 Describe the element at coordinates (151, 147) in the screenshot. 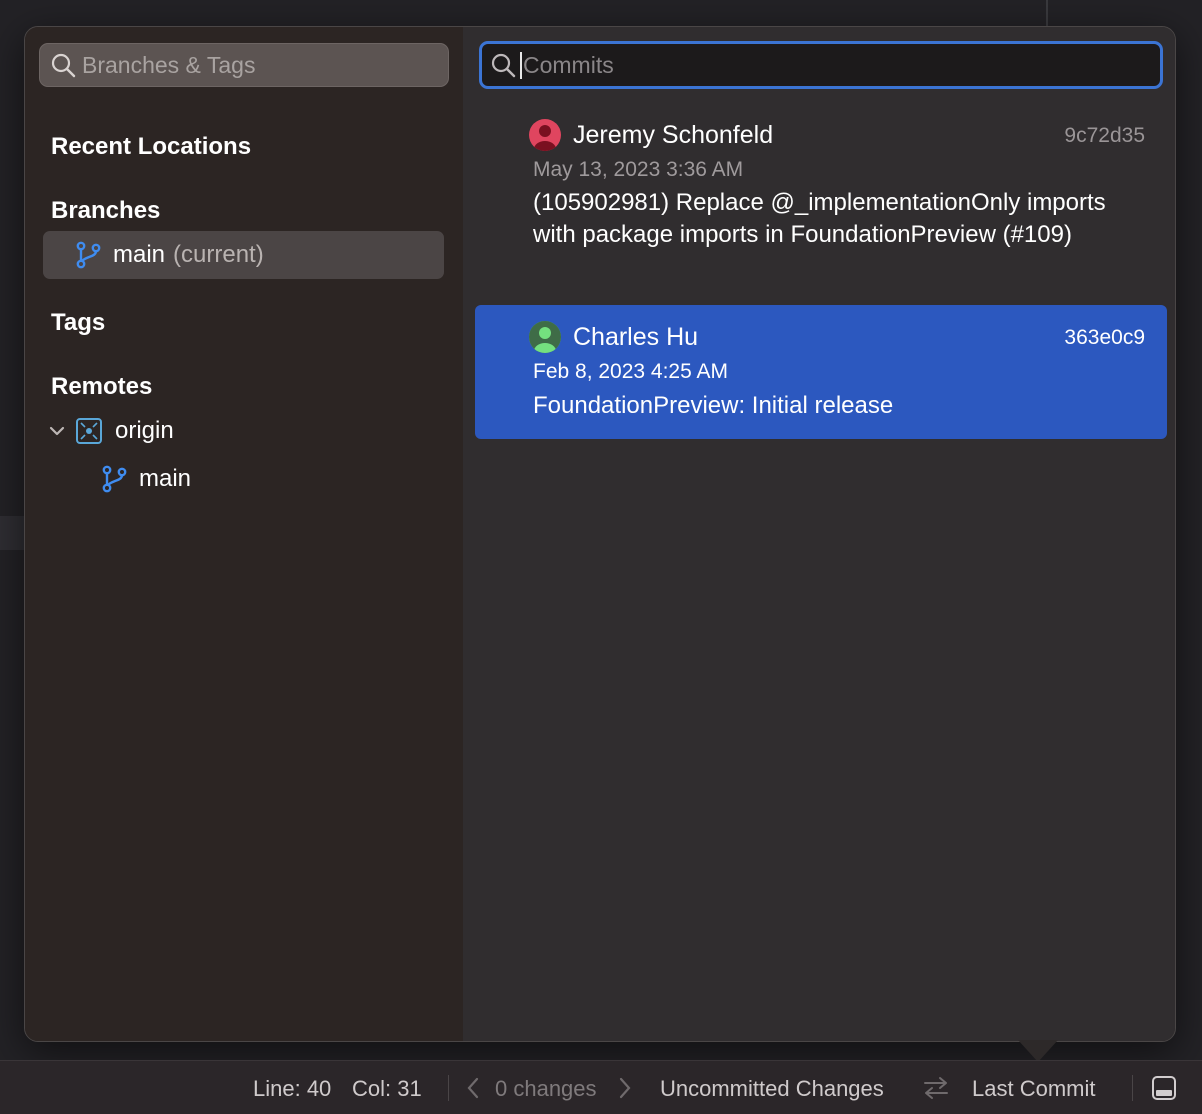

I see `recent-locations-heading: Recent Locations` at that location.